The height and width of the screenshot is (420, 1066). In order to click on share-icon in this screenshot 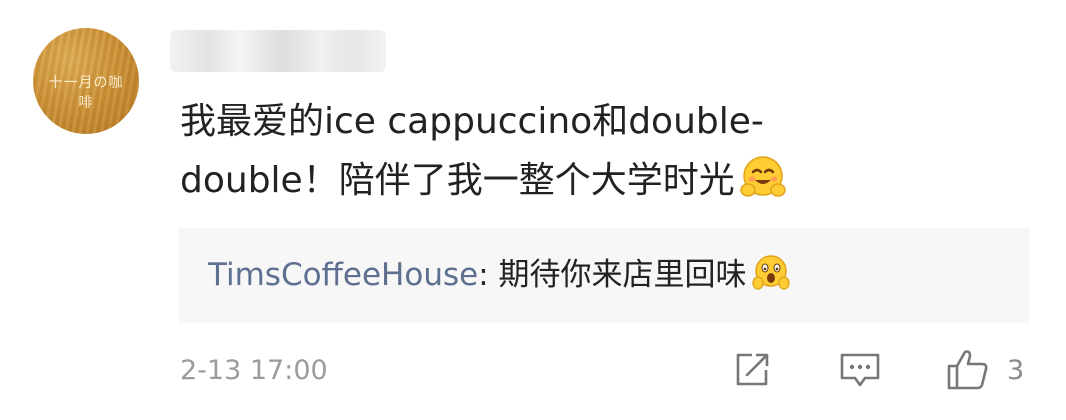, I will do `click(752, 370)`.